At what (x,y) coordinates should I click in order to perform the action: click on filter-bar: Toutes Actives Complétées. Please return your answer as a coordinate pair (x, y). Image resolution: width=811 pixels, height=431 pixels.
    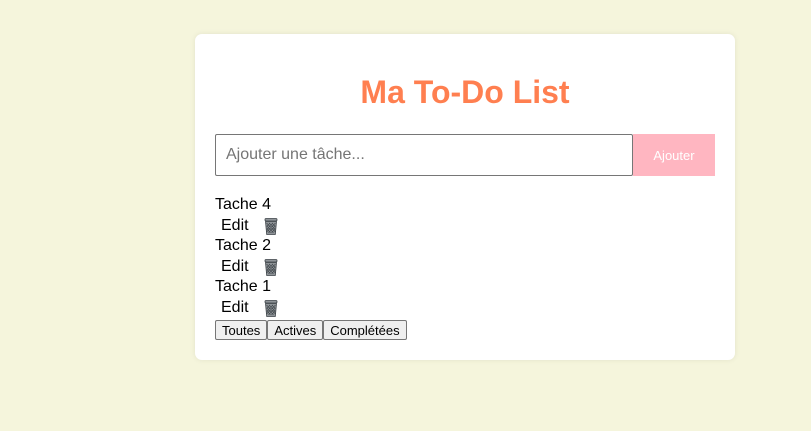
    Looking at the image, I should click on (311, 330).